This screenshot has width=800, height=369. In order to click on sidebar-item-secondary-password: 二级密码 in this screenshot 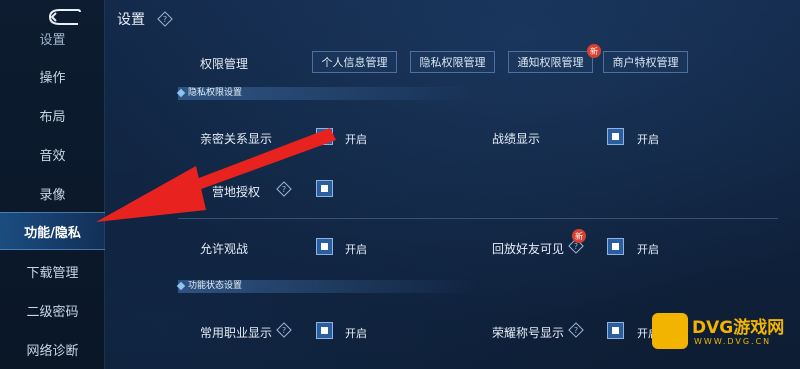, I will do `click(52, 310)`.